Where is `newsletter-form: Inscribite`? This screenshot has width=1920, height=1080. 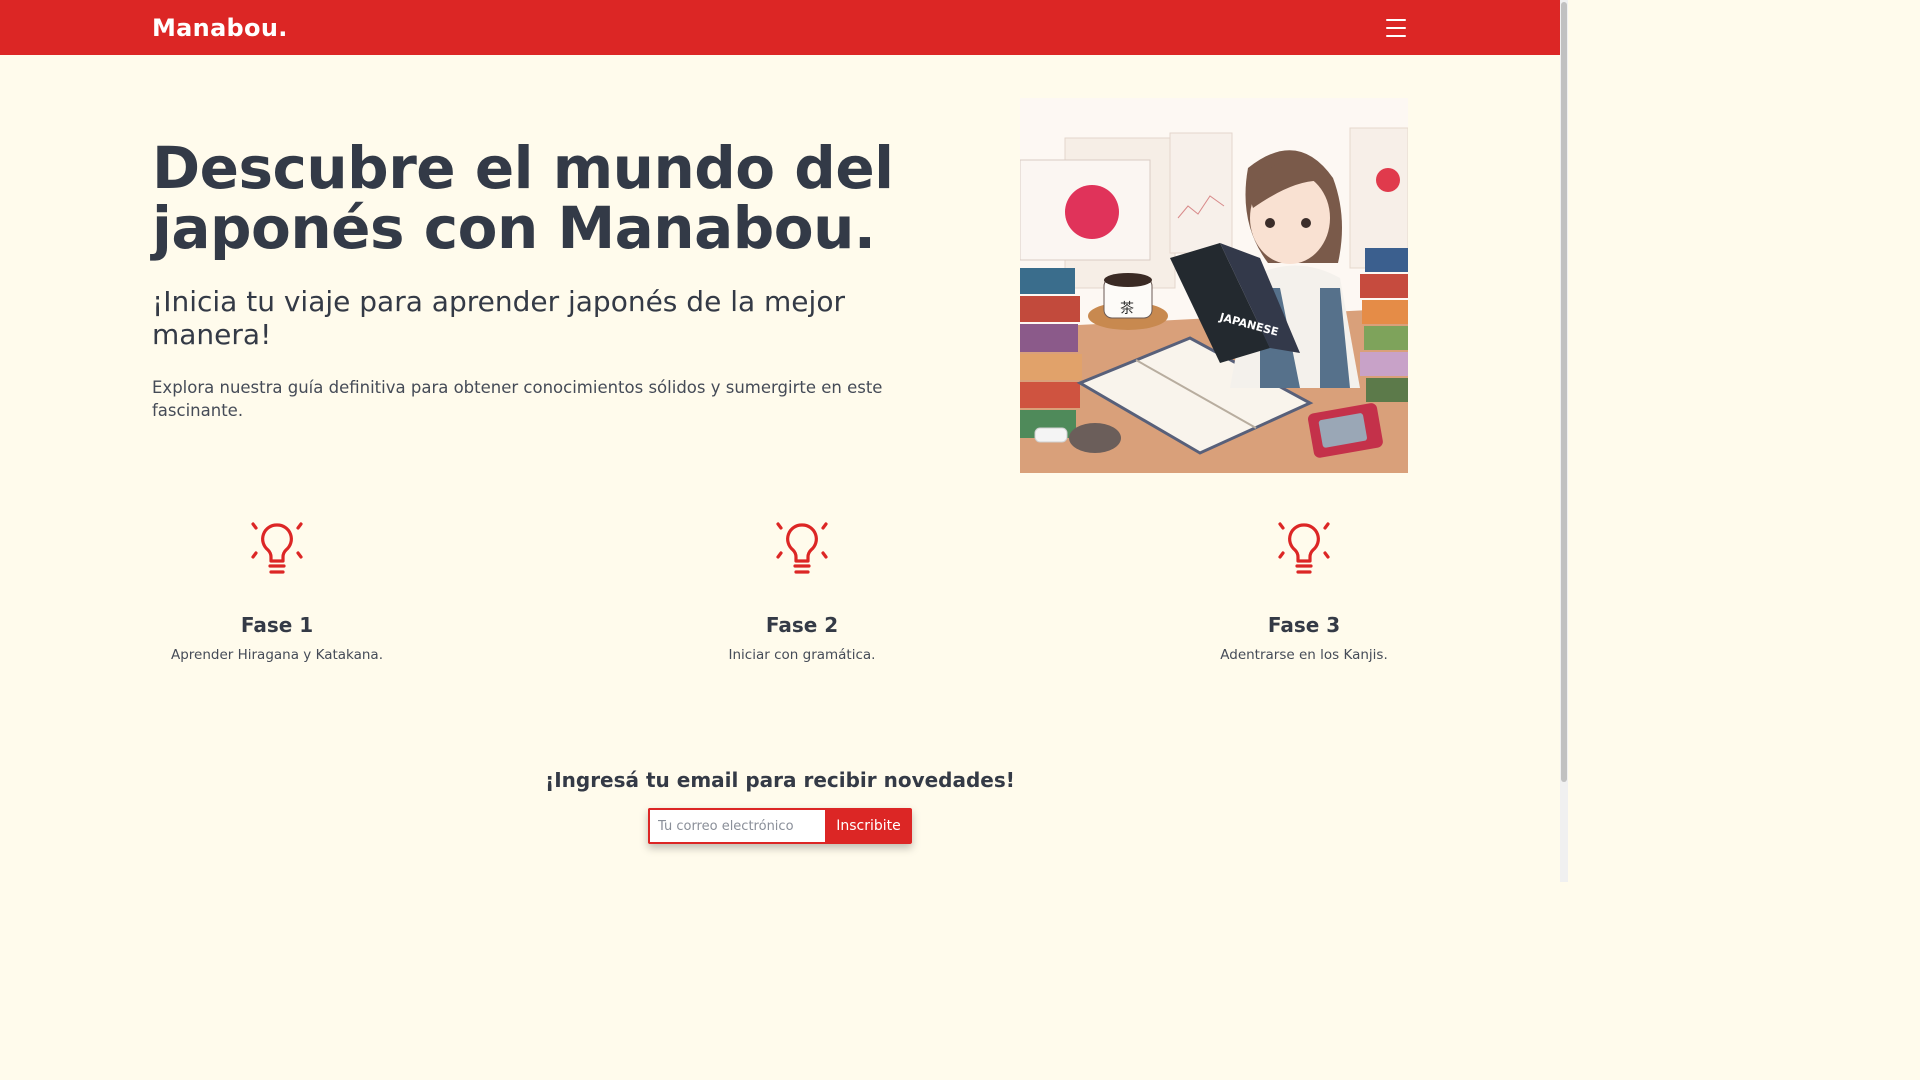 newsletter-form: Inscribite is located at coordinates (780, 826).